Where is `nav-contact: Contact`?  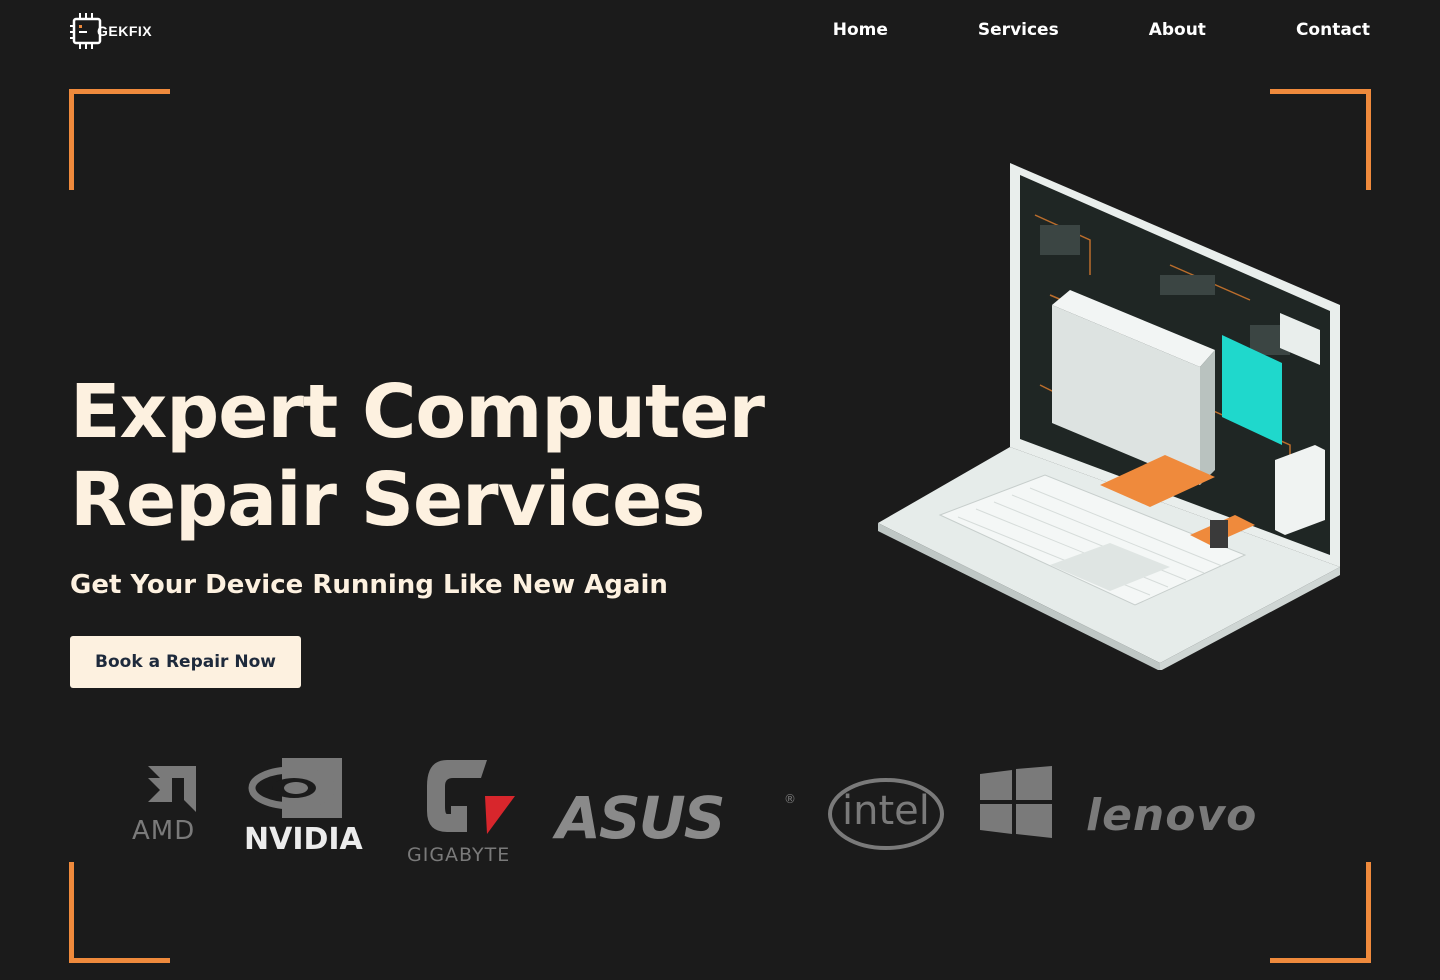
nav-contact: Contact is located at coordinates (1333, 30).